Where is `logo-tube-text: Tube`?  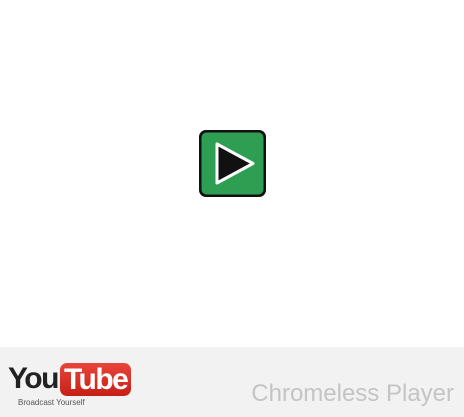 logo-tube-text: Tube is located at coordinates (96, 379).